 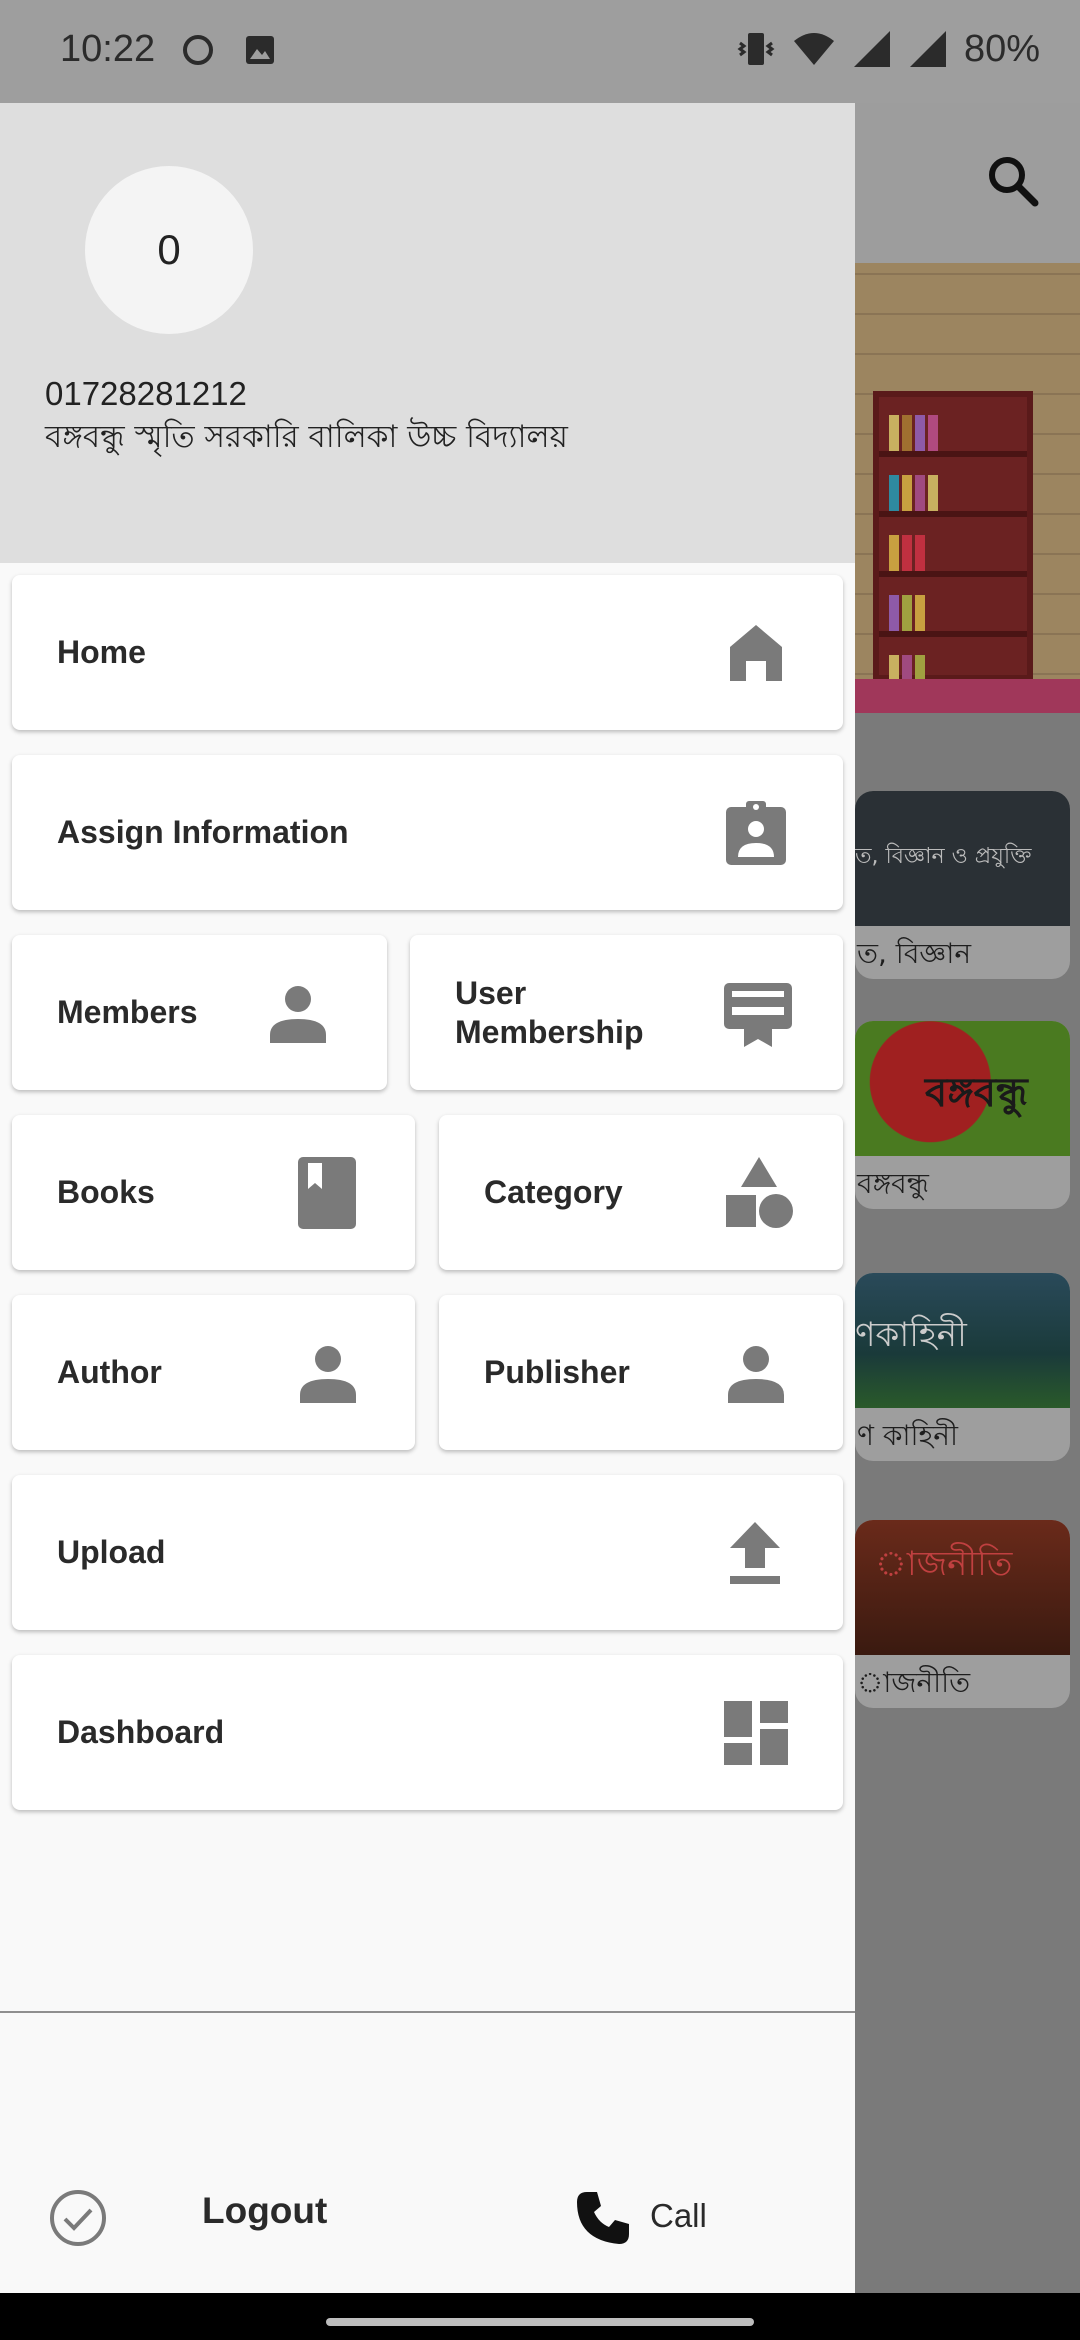 I want to click on menu-user-membership-label: User Membership, so click(x=549, y=1012).